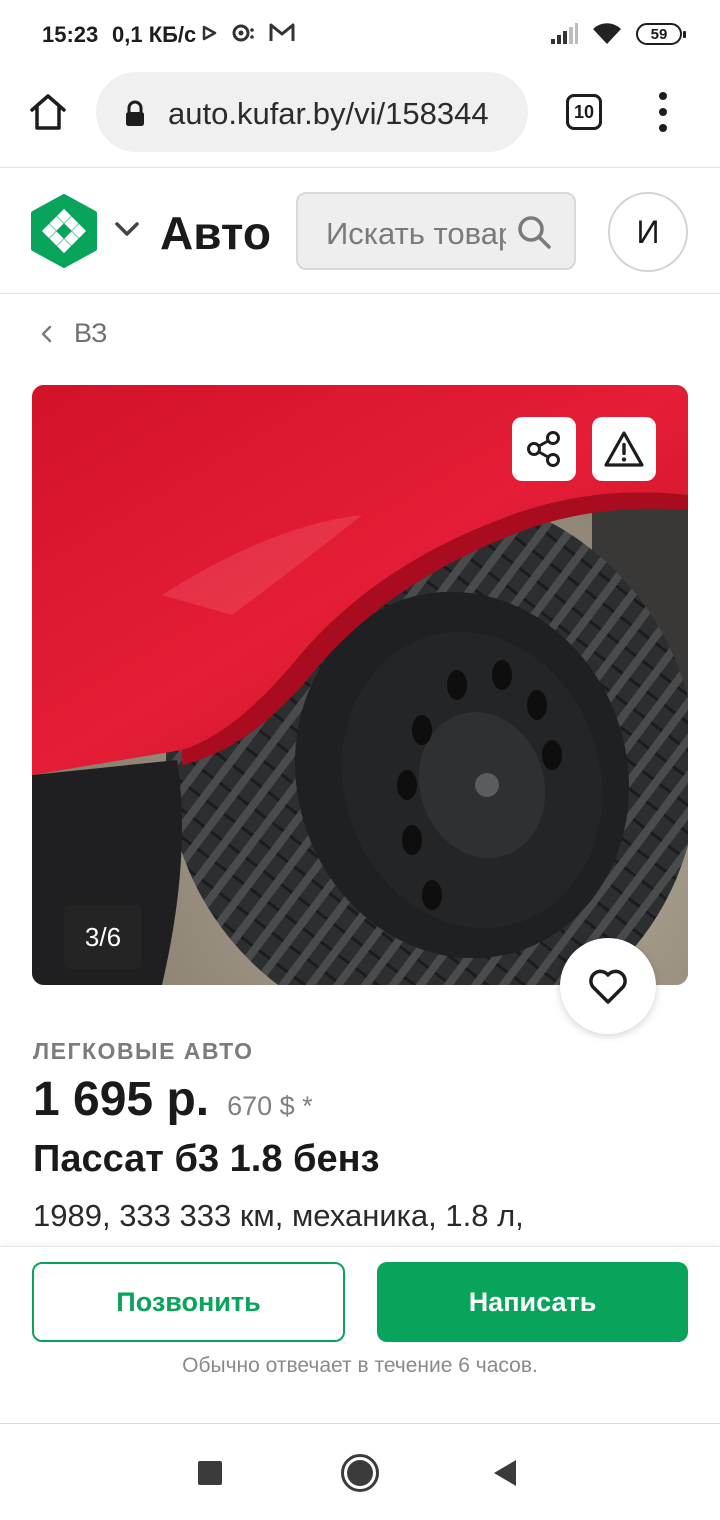 The height and width of the screenshot is (1520, 720). Describe the element at coordinates (584, 112) in the screenshot. I see `tab-switcher-button: 10` at that location.